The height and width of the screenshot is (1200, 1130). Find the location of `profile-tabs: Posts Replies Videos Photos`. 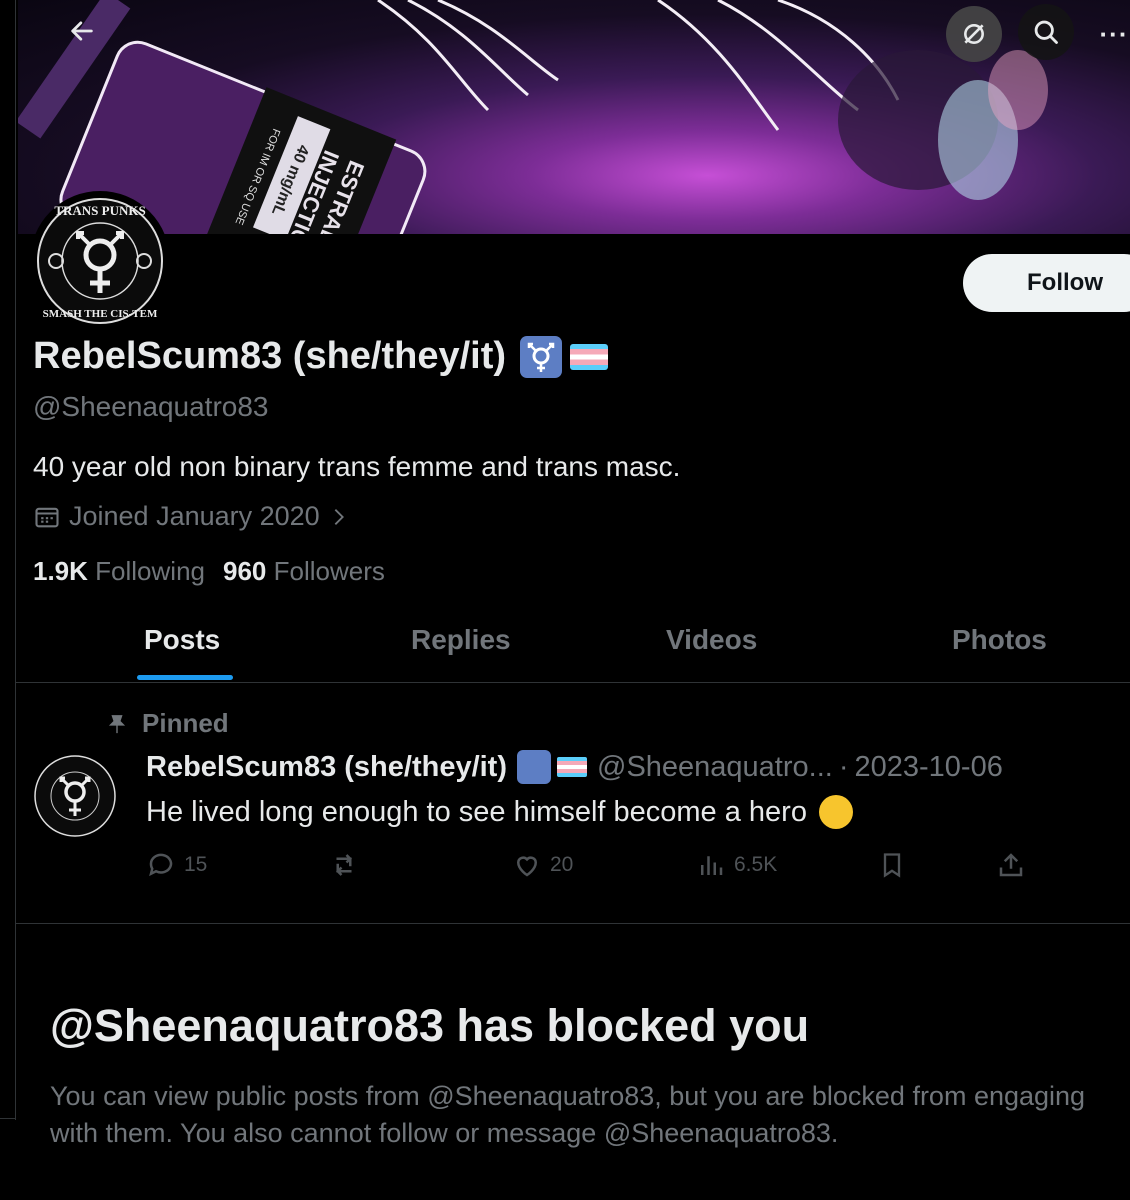

profile-tabs: Posts Replies Videos Photos is located at coordinates (572, 646).